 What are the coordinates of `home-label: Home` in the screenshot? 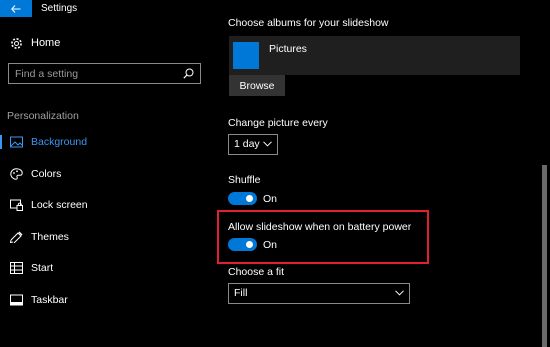 It's located at (46, 43).